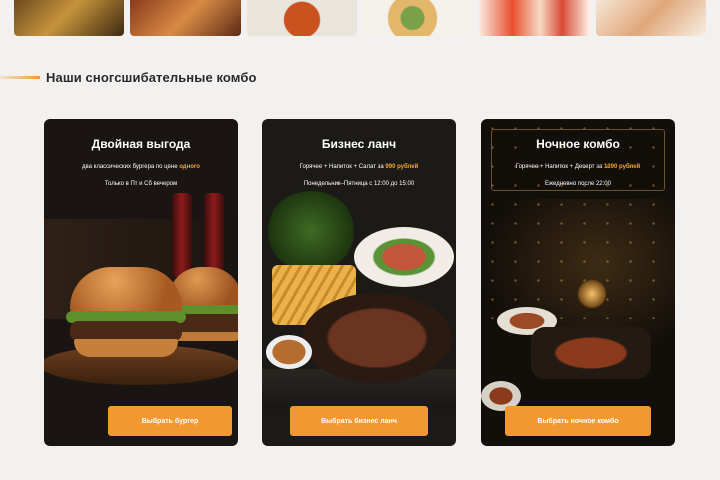 Image resolution: width=720 pixels, height=480 pixels. I want to click on combo-description: Горячее + Напиток + Салат за 990 рублей, so click(359, 168).